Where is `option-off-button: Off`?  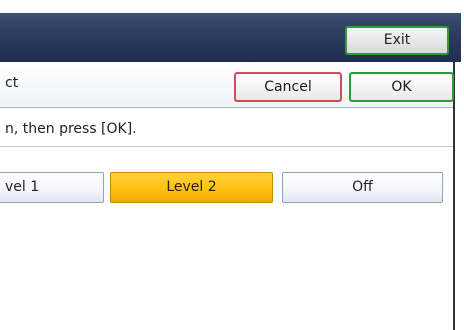 option-off-button: Off is located at coordinates (362, 187).